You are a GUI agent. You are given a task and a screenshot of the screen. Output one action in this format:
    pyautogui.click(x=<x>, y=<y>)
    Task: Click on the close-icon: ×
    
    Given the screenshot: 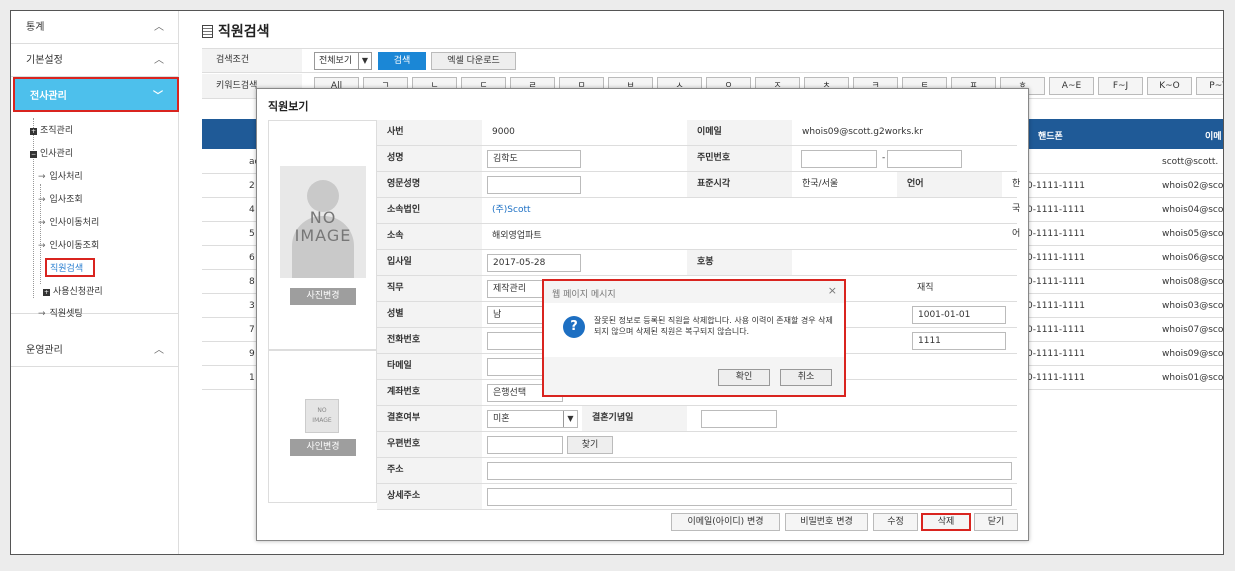 What is the action you would take?
    pyautogui.click(x=832, y=290)
    